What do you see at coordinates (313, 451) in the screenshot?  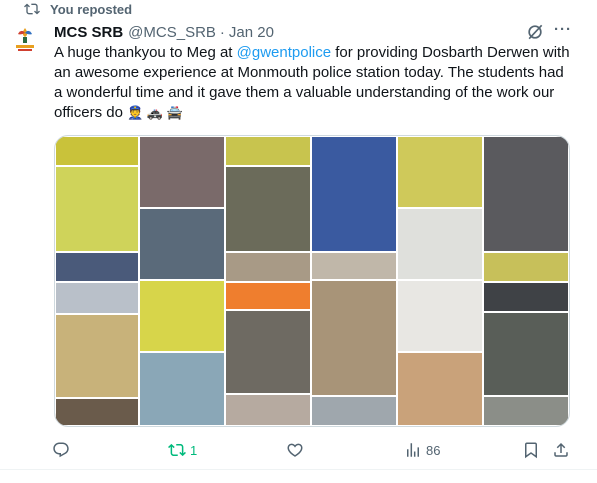 I see `action-bar: 1 86` at bounding box center [313, 451].